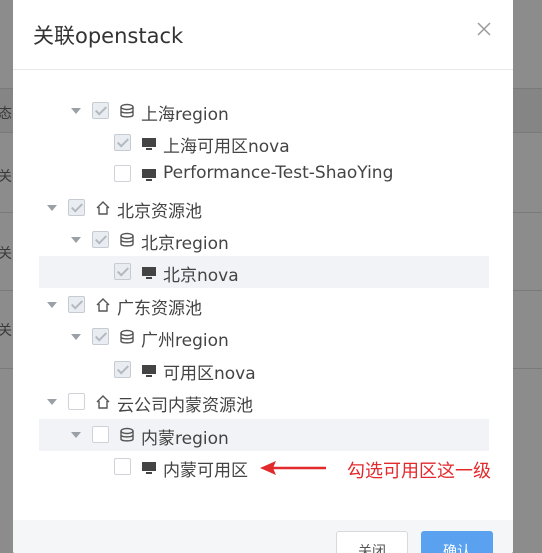  What do you see at coordinates (201, 273) in the screenshot?
I see `tree-node-label: 北京nova` at bounding box center [201, 273].